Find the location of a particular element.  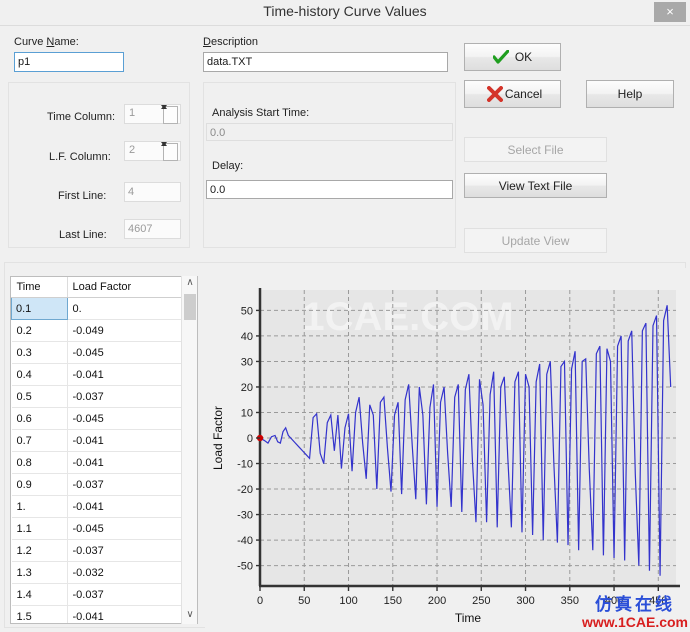

y-tick-label: -30 is located at coordinates (245, 516).